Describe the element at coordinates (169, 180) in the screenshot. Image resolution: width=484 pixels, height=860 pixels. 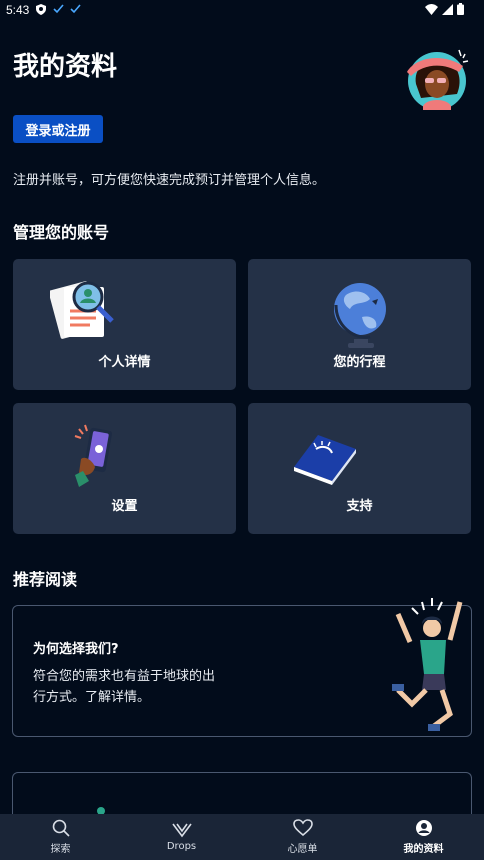
I see `intro-text: 注册并账号，可方便您快速完成预订并管理个人信息。` at that location.